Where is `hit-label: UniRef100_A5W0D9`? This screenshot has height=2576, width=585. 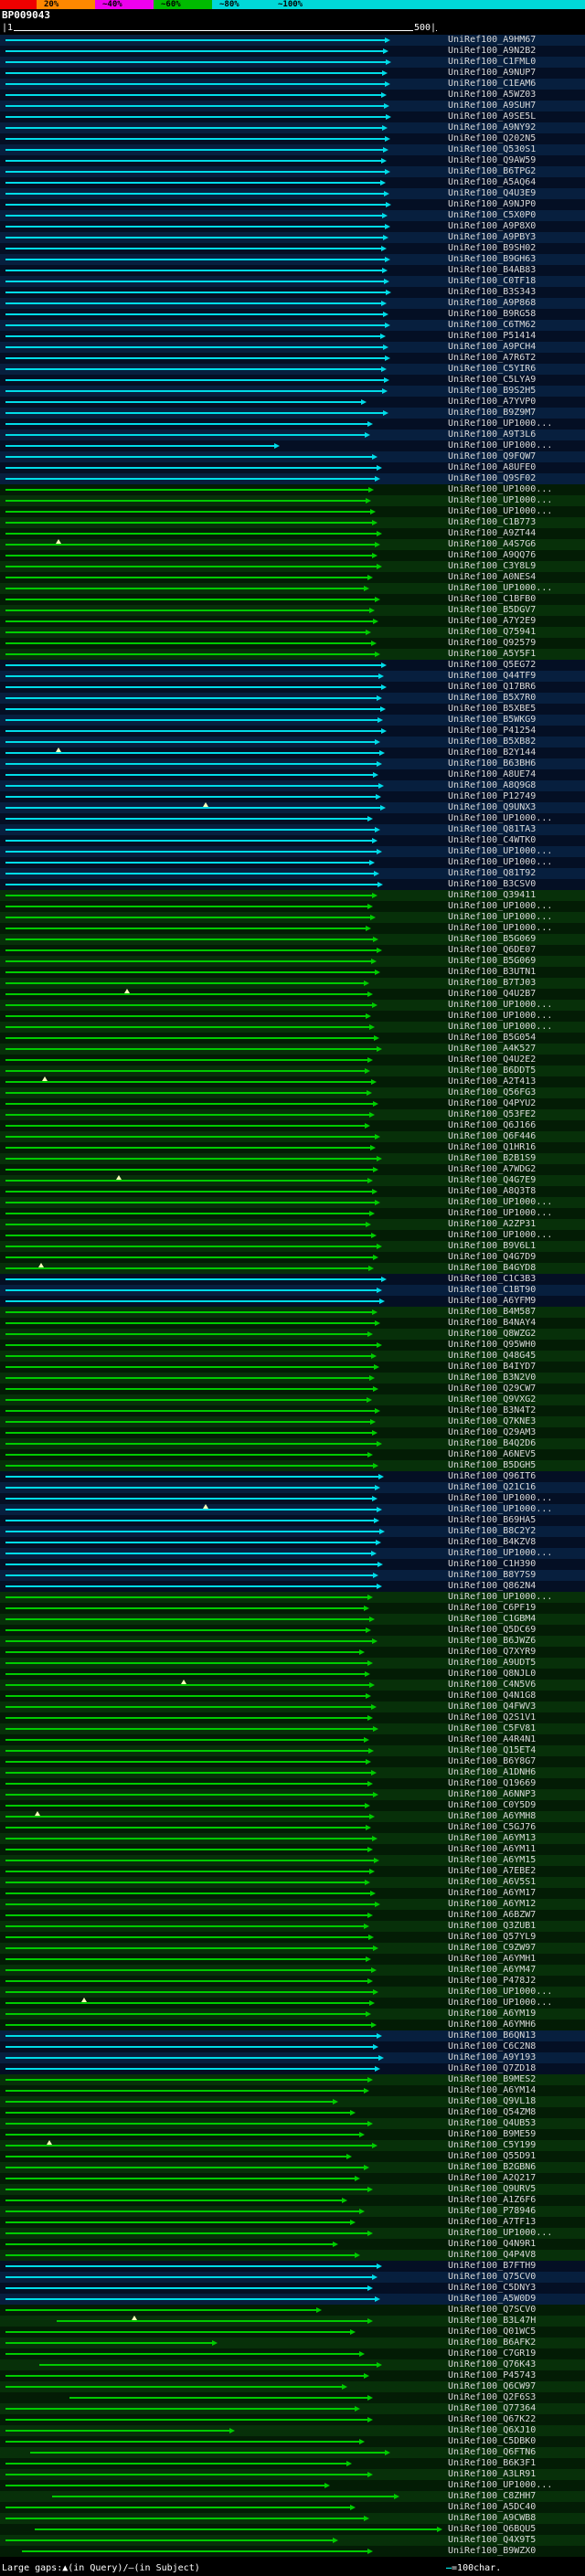
hit-label: UniRef100_A5W0D9 is located at coordinates (492, 2299).